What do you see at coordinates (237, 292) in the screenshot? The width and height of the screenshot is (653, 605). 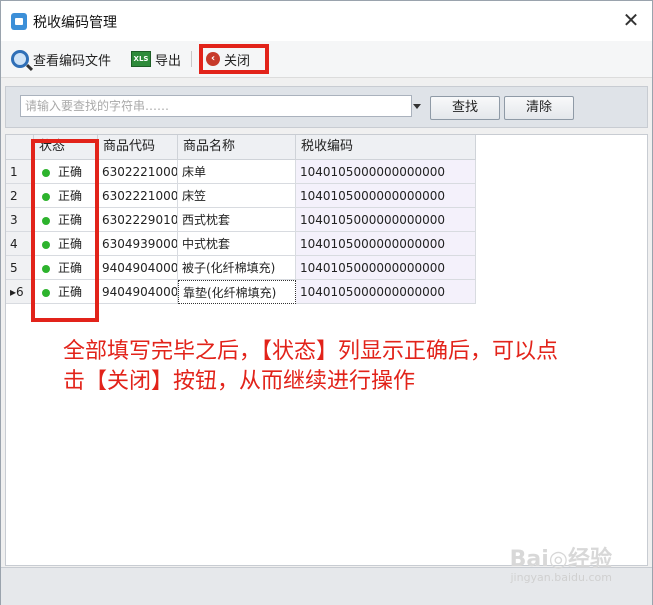 I see `product-name-cell: 靠垫(化纤棉填充)` at bounding box center [237, 292].